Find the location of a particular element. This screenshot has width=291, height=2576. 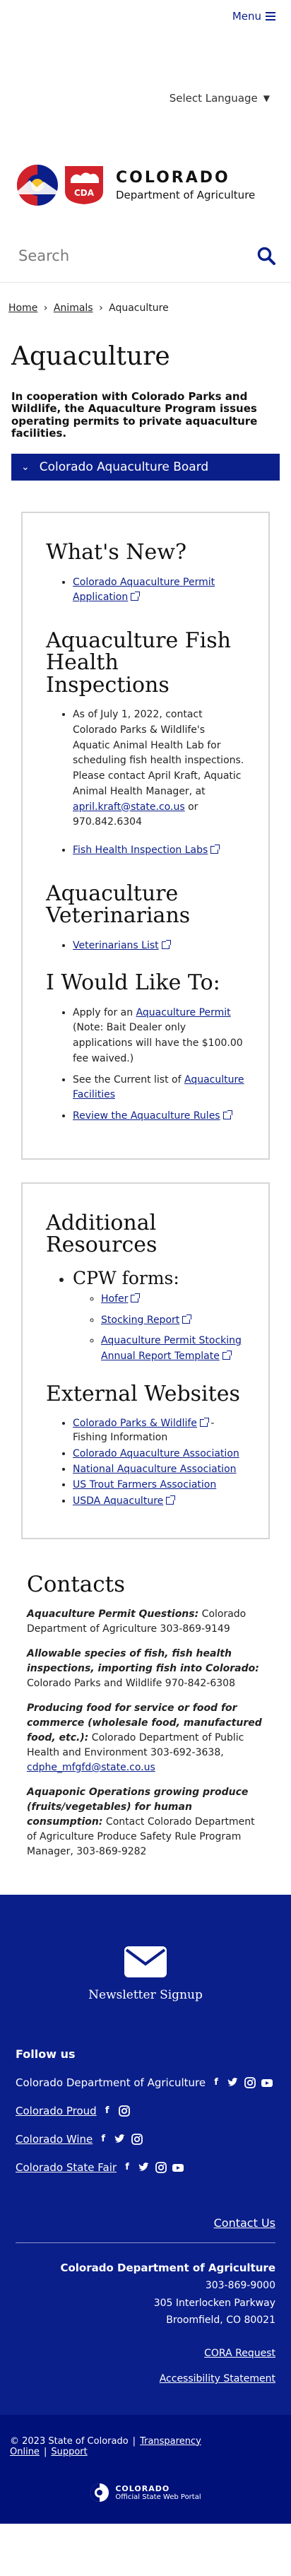

accordion-label: Colorado Aquaculture Board is located at coordinates (124, 467).